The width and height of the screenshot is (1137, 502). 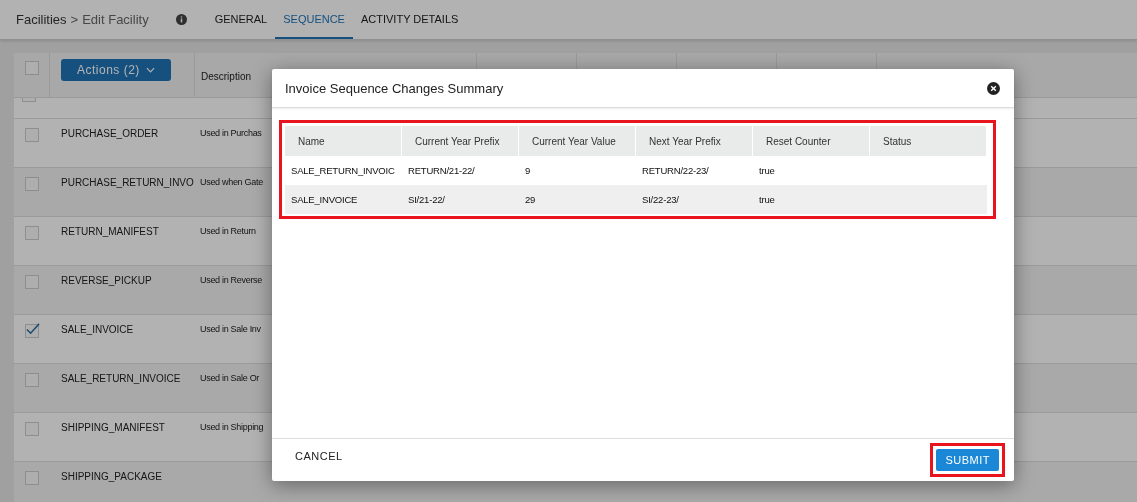 I want to click on tab: ACTIVITY DETAILS, so click(x=409, y=19).